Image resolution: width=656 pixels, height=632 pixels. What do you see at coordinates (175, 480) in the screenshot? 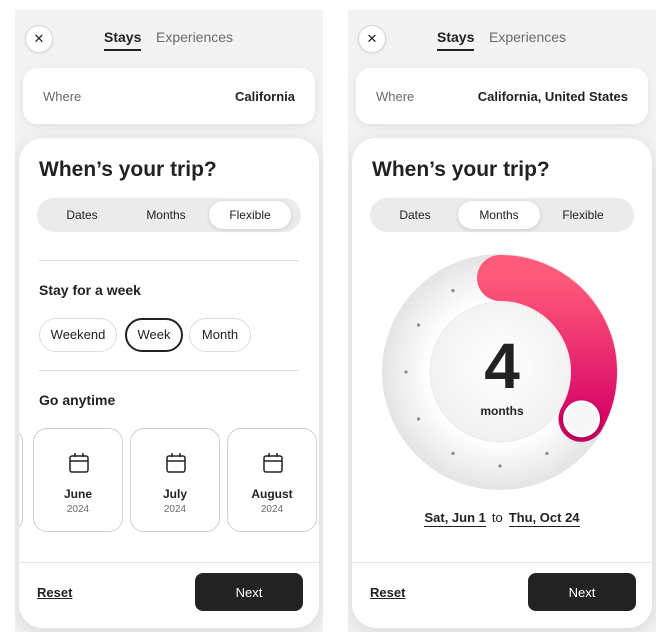
I see `month-card-july: July 2024` at bounding box center [175, 480].